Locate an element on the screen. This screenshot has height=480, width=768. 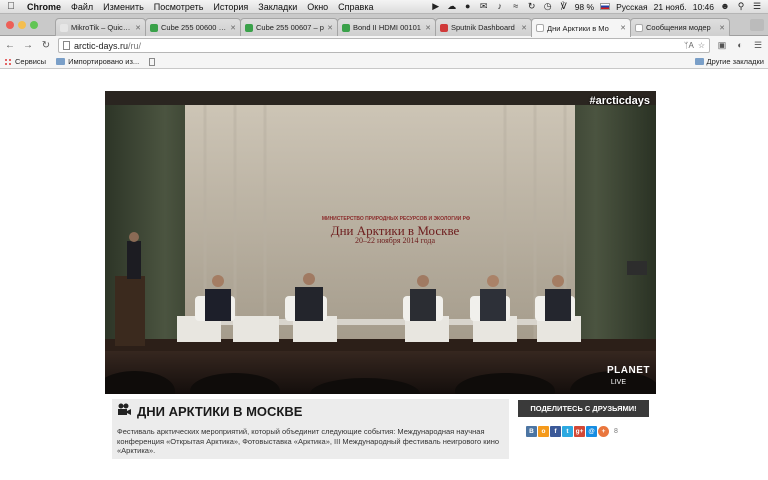
odnoklassniki-share-icon: о is located at coordinates (543, 431).